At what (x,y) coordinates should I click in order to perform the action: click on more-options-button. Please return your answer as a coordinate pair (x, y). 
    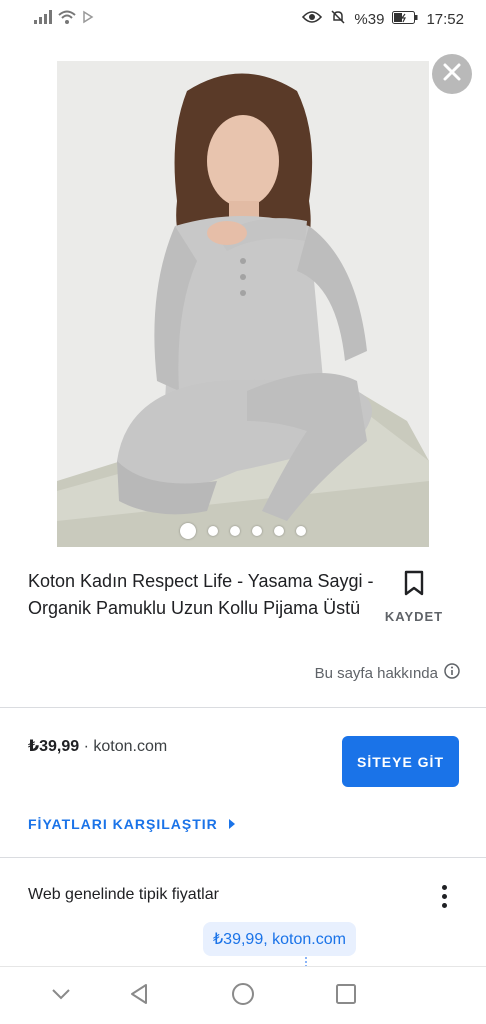
    Looking at the image, I should click on (444, 896).